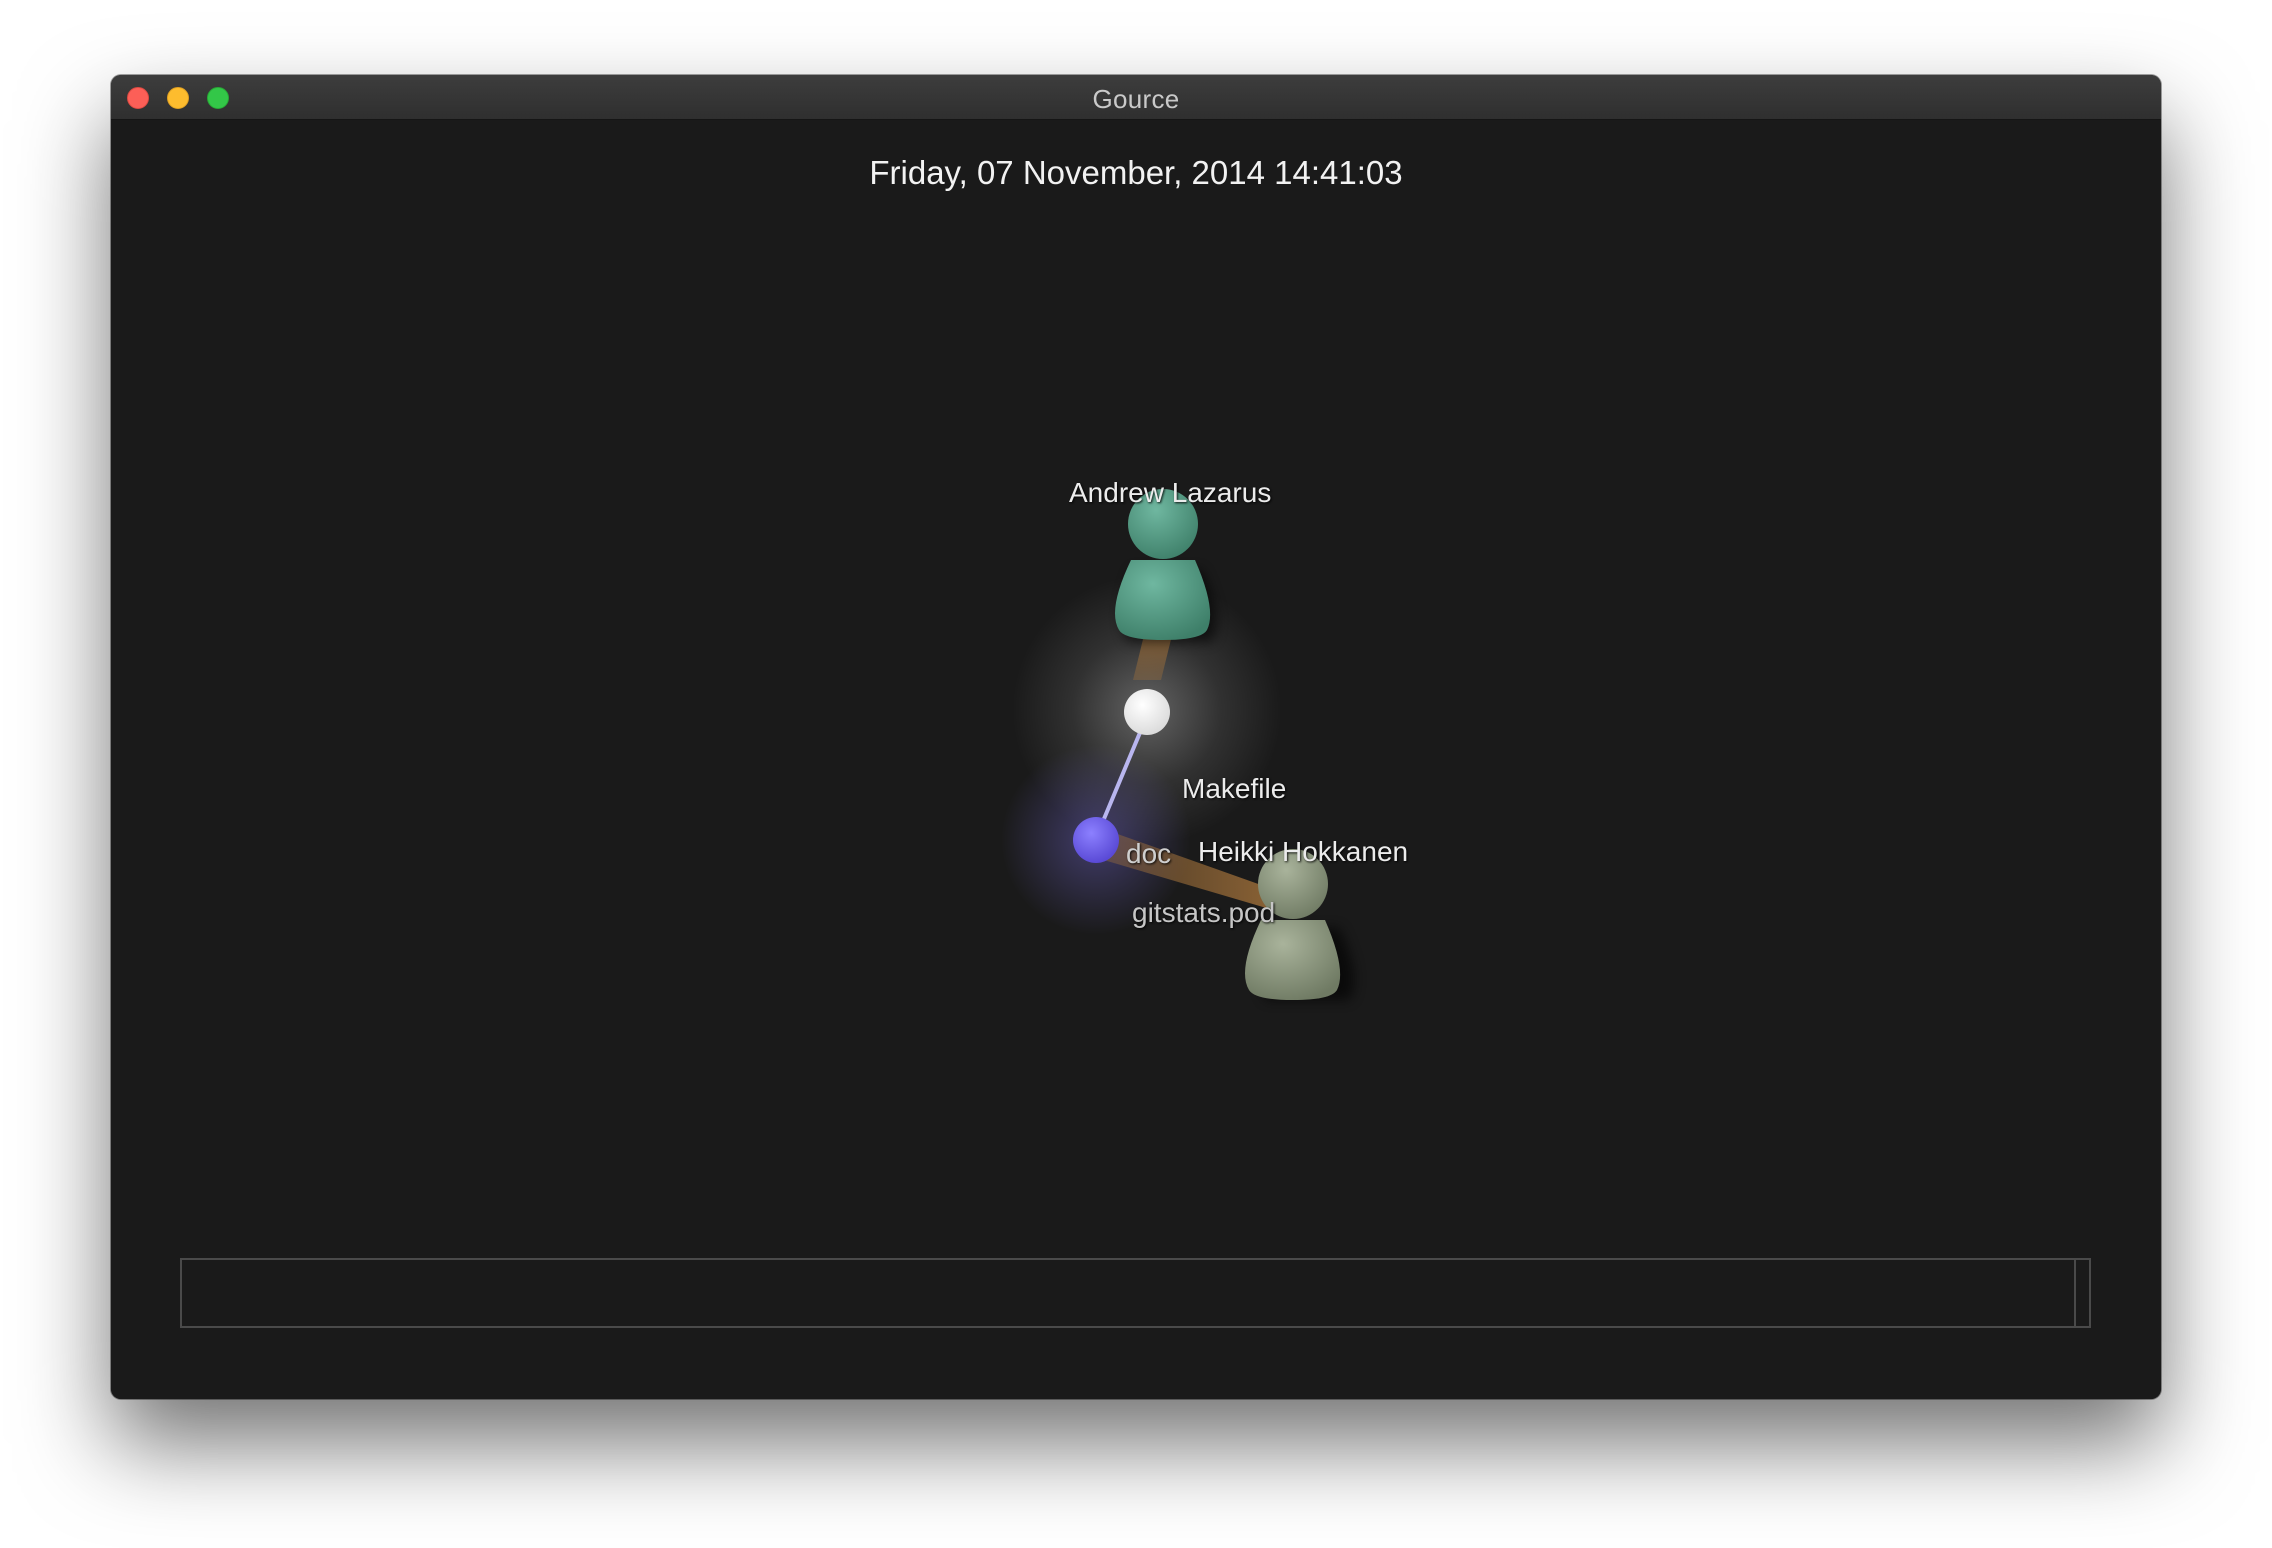 This screenshot has width=2272, height=1548. I want to click on file-label-makefile: Makefile, so click(1234, 788).